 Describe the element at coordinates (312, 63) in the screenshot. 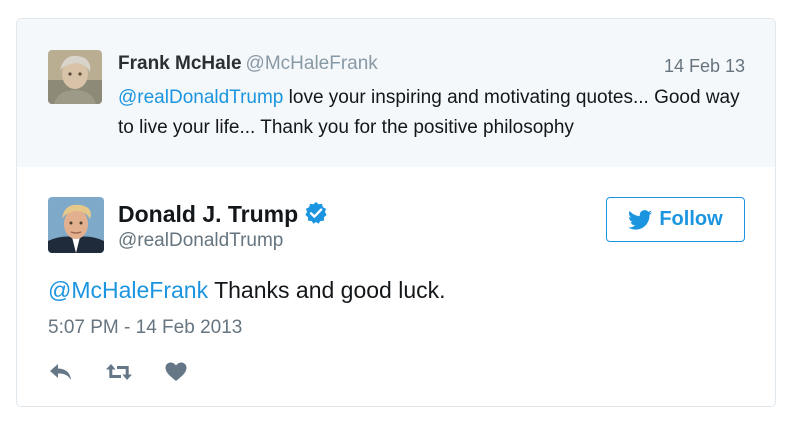

I see `quoted-author-handle: @McHaleFrank` at that location.